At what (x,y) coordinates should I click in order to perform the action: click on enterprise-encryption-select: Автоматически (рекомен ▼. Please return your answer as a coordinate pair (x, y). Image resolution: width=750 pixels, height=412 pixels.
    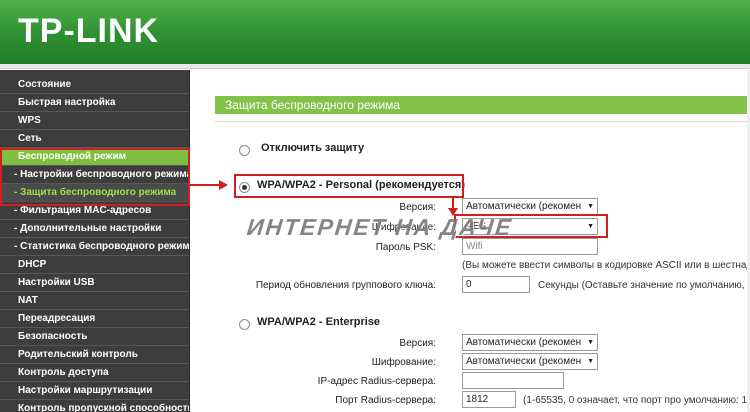
    Looking at the image, I should click on (530, 361).